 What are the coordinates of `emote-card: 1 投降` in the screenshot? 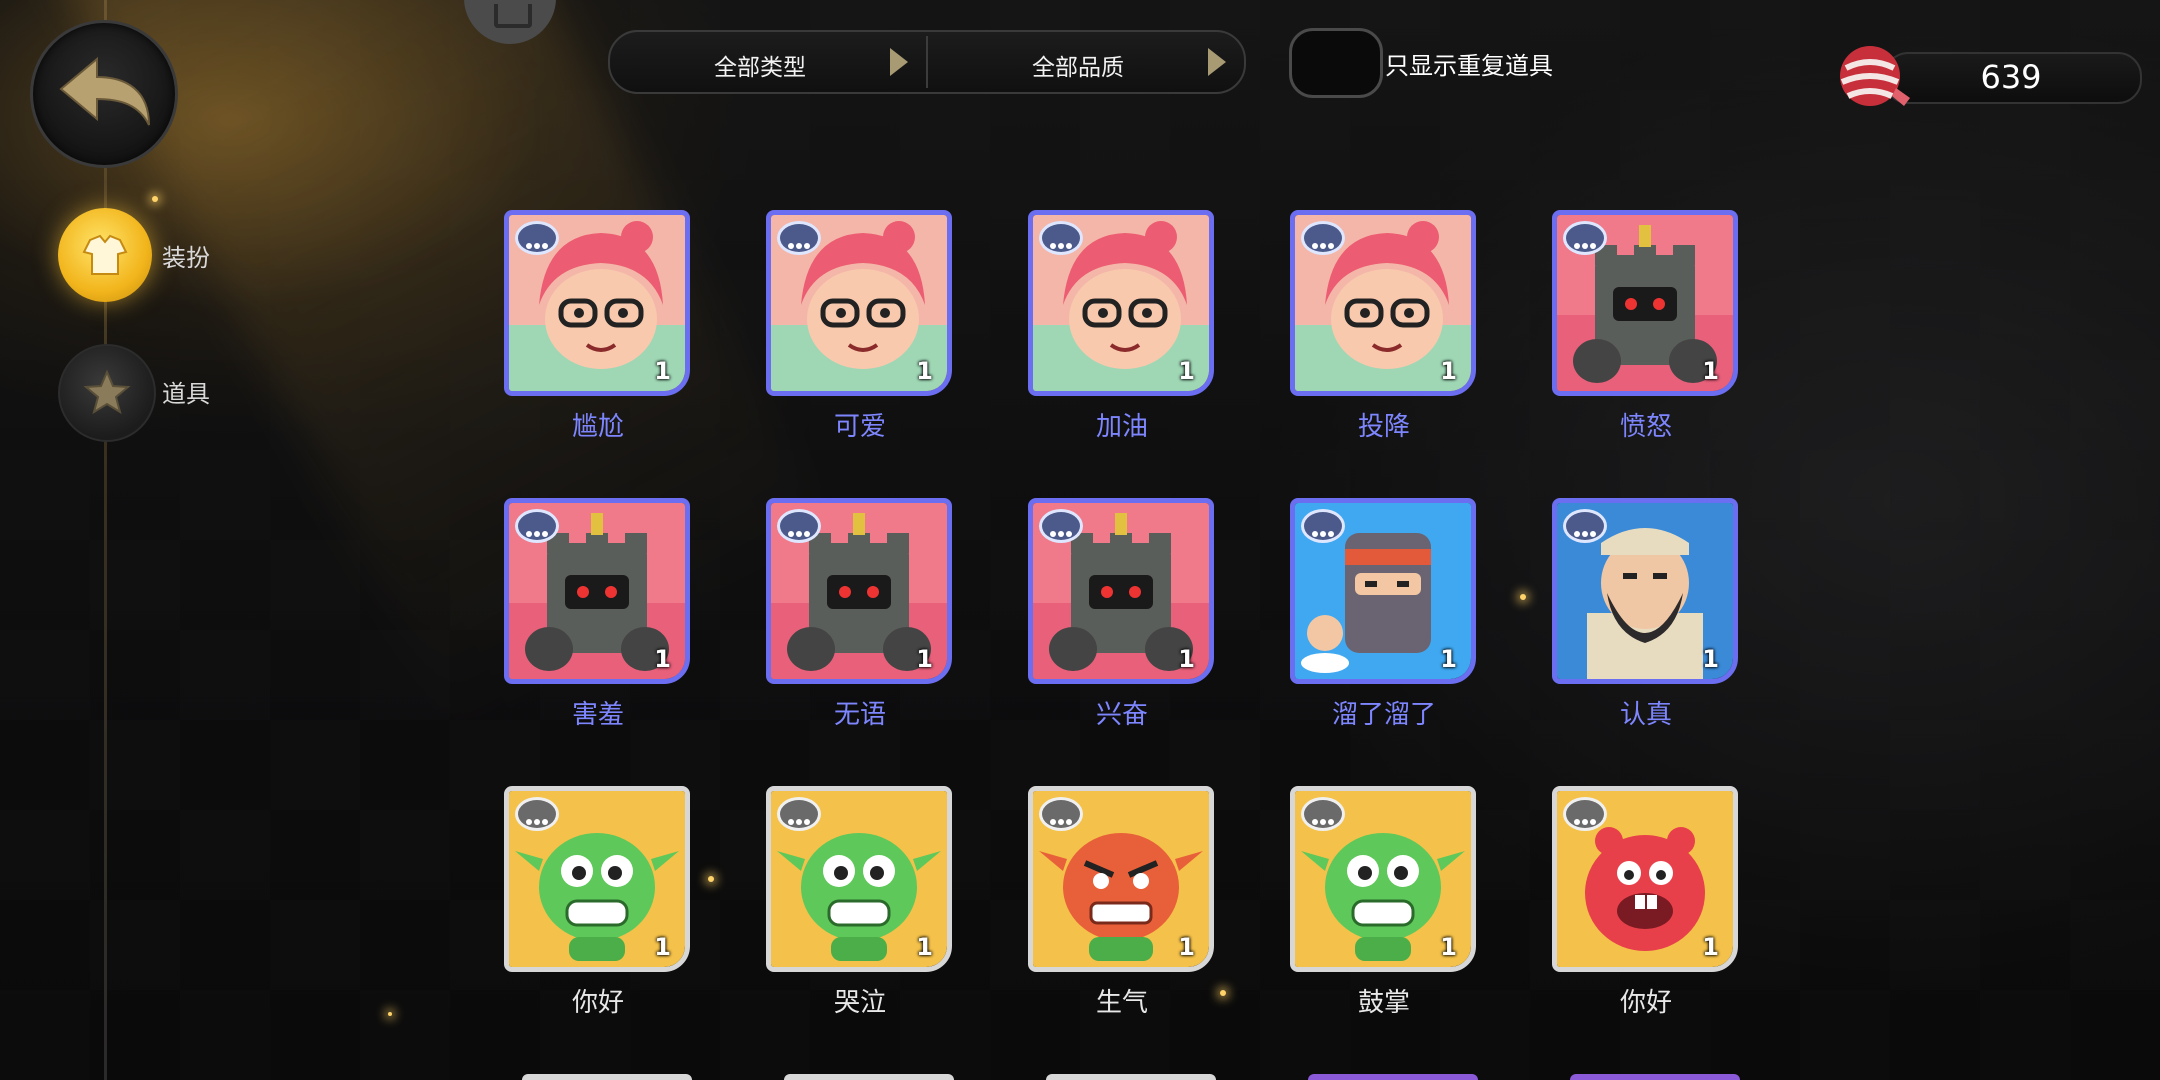 It's located at (1384, 330).